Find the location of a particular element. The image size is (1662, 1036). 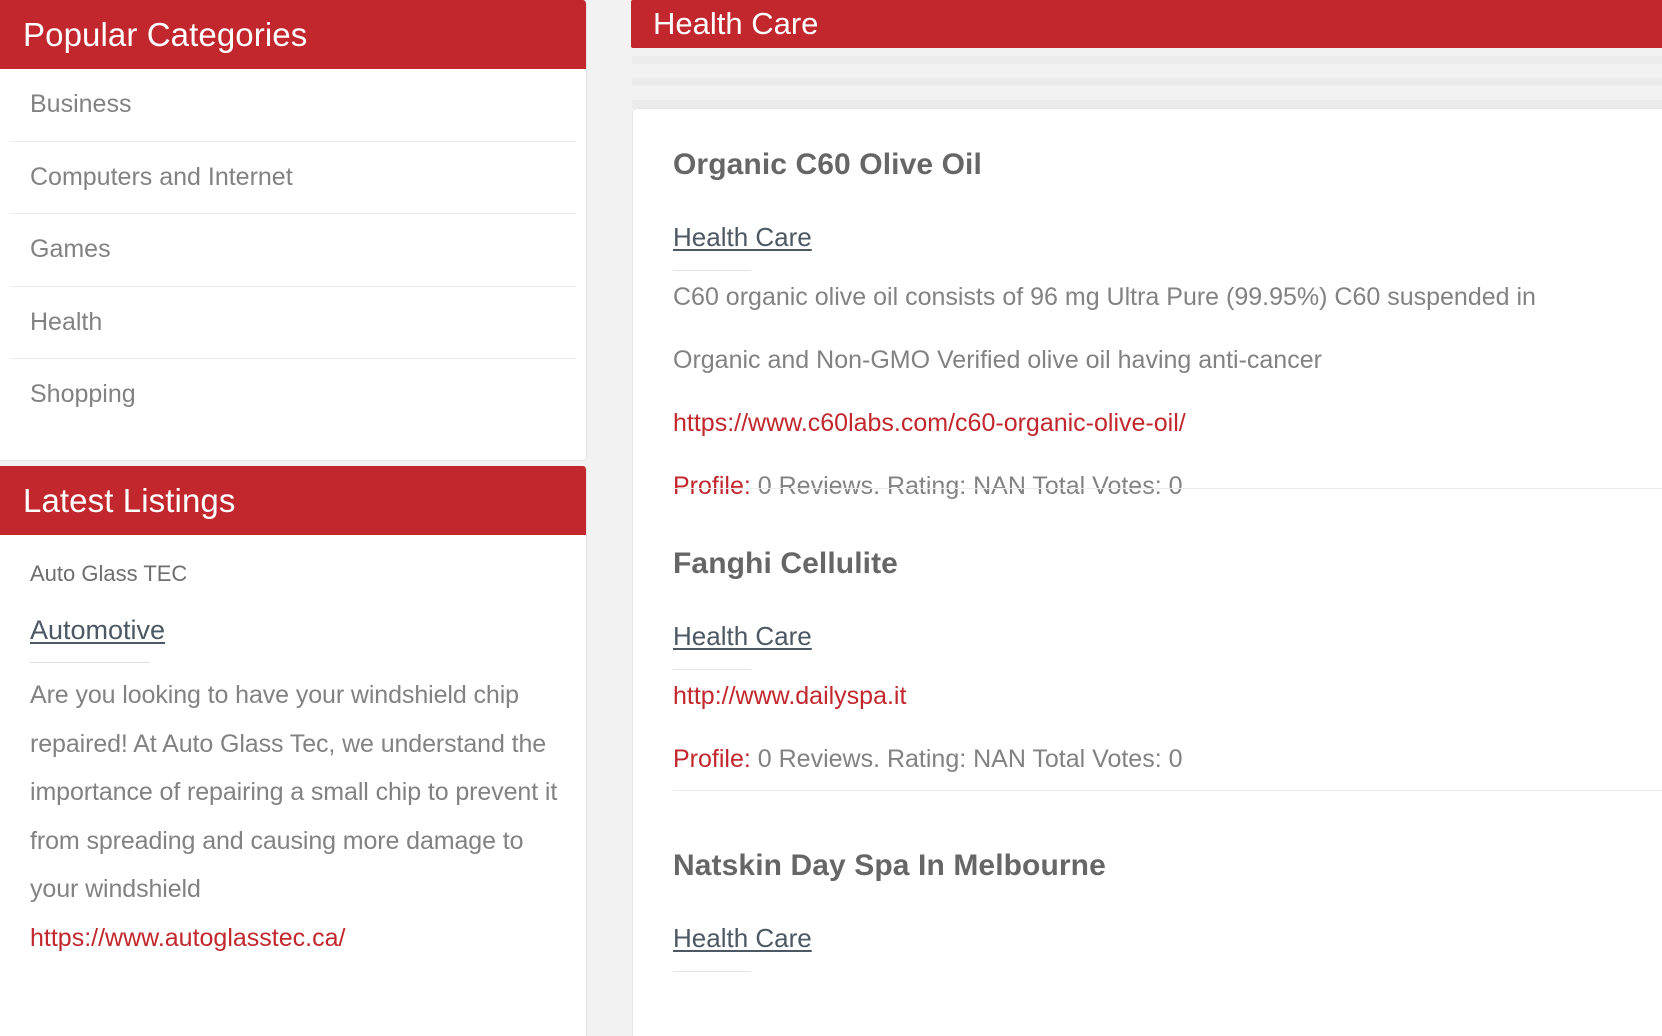

sidebar-item-computers-and-internet: Computers and Internet is located at coordinates (293, 178).